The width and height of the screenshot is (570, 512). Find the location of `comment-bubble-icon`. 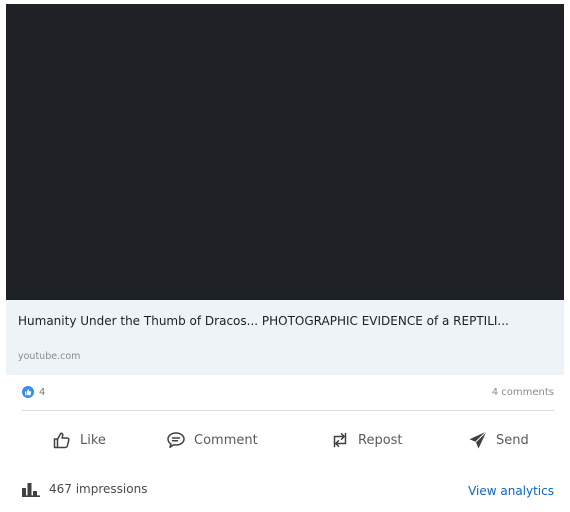

comment-bubble-icon is located at coordinates (176, 440).